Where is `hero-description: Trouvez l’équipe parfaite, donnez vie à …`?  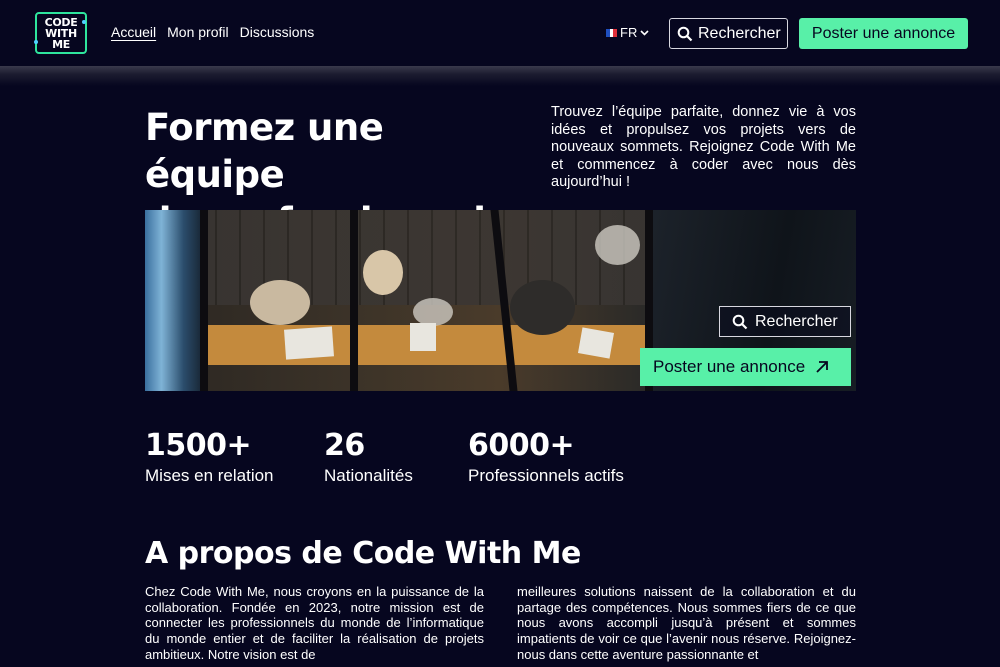
hero-description: Trouvez l’équipe parfaite, donnez vie à … is located at coordinates (703, 147).